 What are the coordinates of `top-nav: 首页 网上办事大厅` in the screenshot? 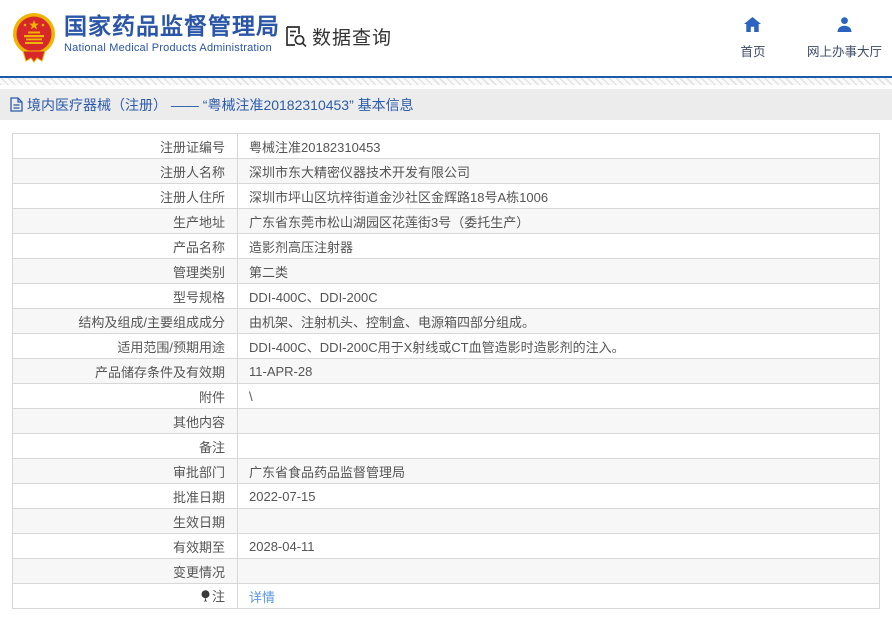 It's located at (807, 38).